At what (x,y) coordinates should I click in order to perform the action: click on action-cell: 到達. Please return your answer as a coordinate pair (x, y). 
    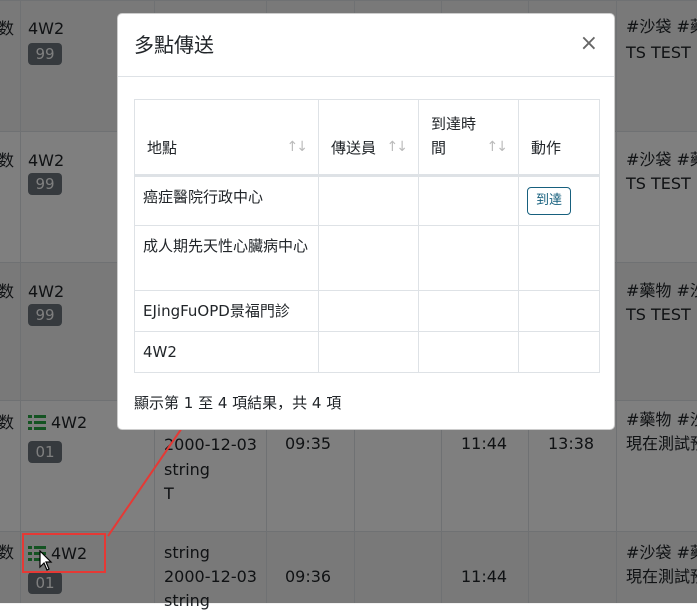
    Looking at the image, I should click on (559, 201).